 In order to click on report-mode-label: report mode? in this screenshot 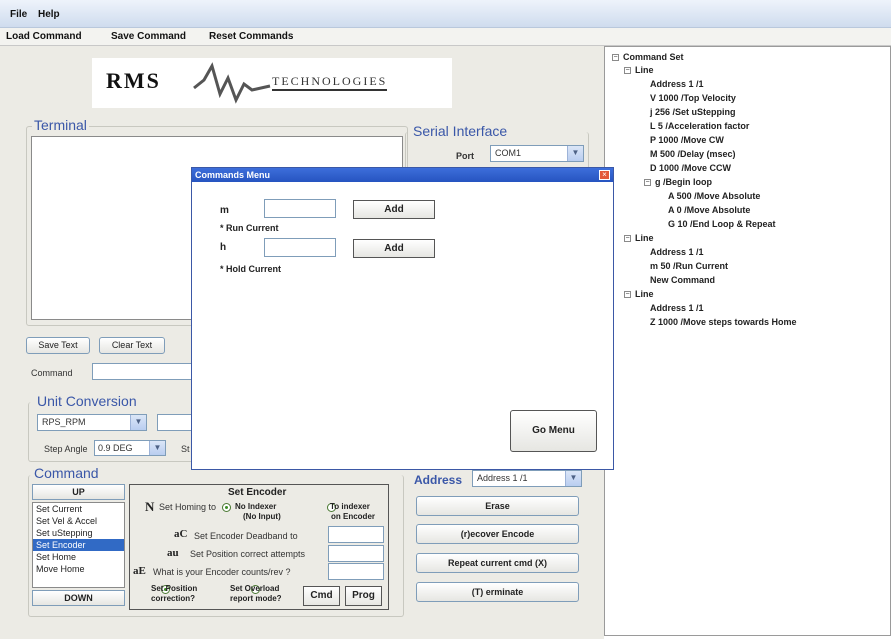, I will do `click(256, 598)`.